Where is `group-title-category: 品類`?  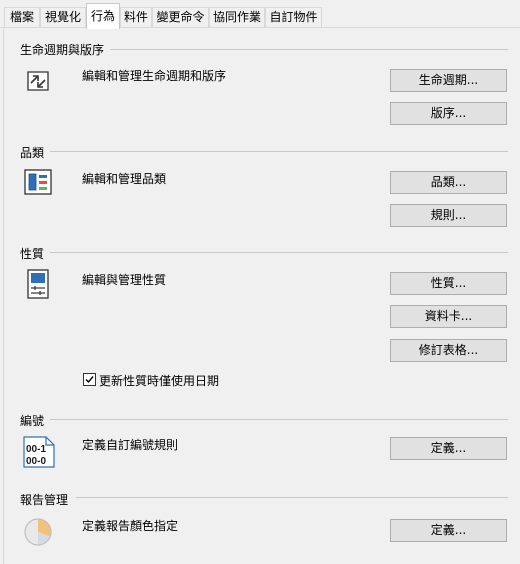
group-title-category: 品類 is located at coordinates (32, 153).